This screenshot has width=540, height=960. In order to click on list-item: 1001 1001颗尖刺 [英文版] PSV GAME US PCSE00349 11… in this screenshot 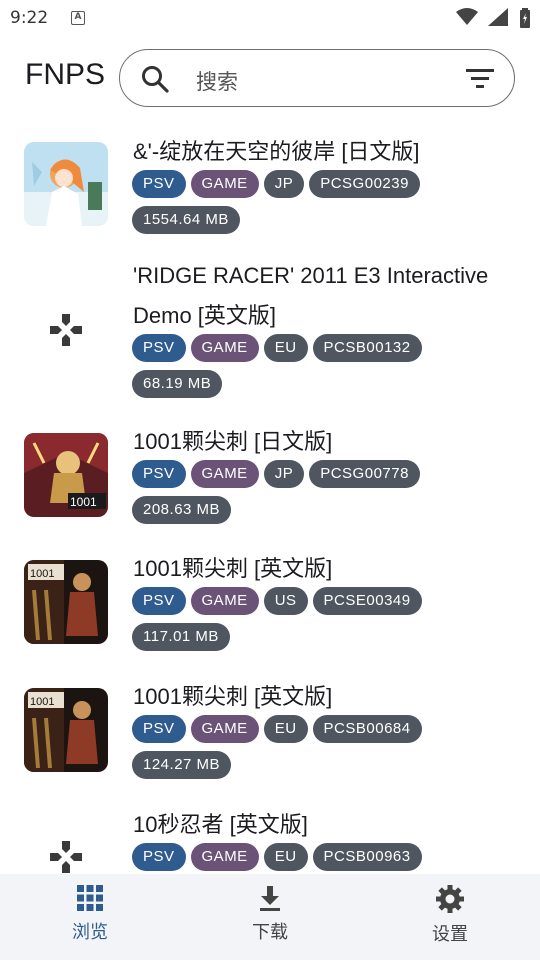, I will do `click(270, 608)`.